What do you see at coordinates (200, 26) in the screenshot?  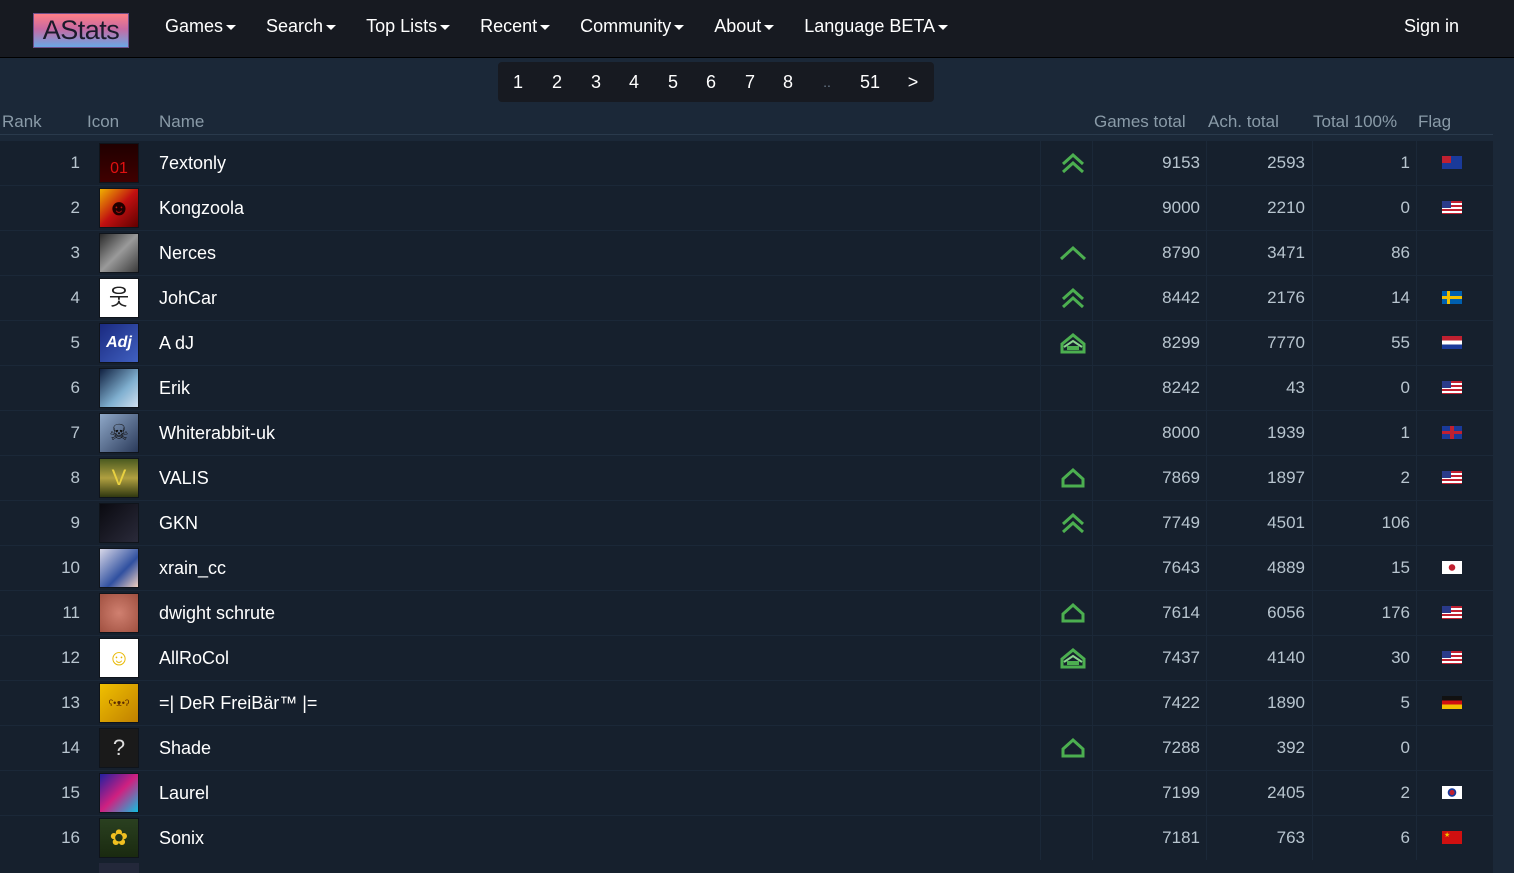 I see `nav-games: Games` at bounding box center [200, 26].